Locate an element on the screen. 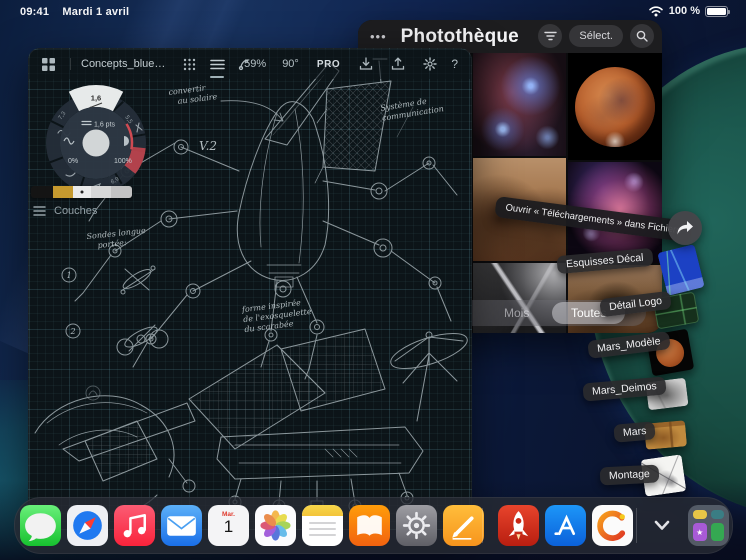 This screenshot has width=746, height=560. palette-color-white-selected is located at coordinates (82, 192).